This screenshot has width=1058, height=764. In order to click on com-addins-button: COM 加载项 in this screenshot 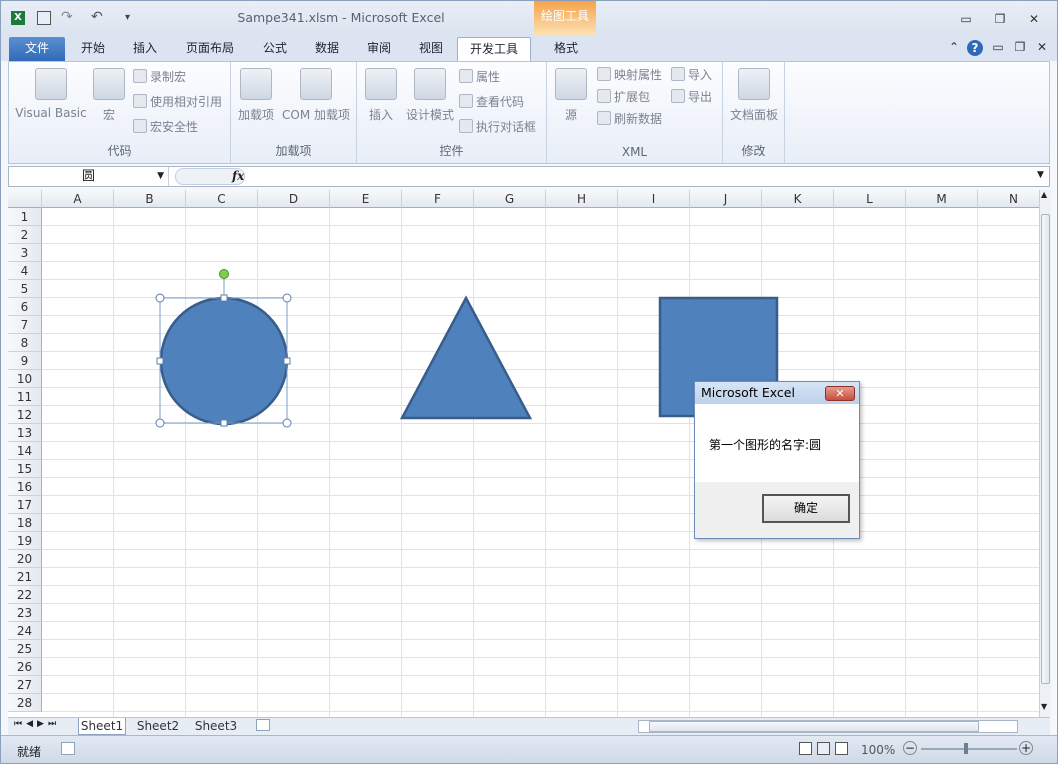, I will do `click(316, 95)`.